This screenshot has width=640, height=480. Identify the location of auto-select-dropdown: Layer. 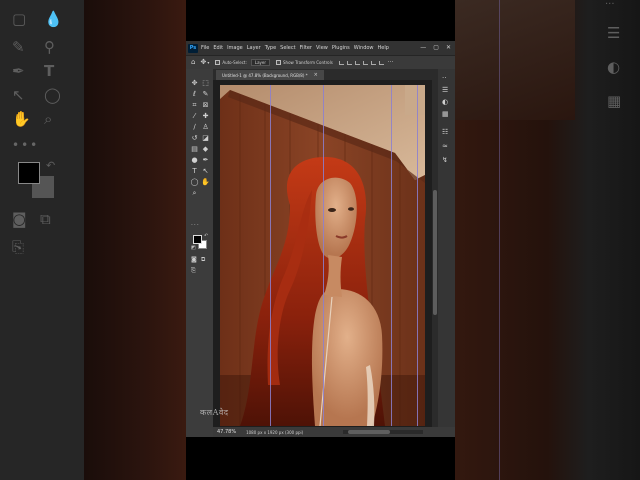
(260, 62).